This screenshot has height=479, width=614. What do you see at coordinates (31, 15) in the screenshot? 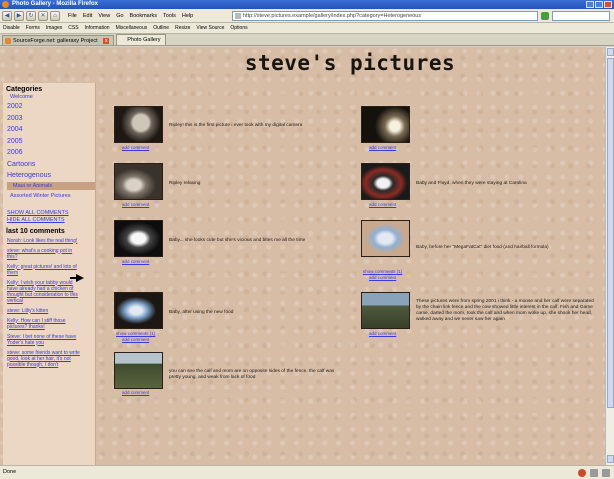
I see `reload-icon: ↻` at bounding box center [31, 15].